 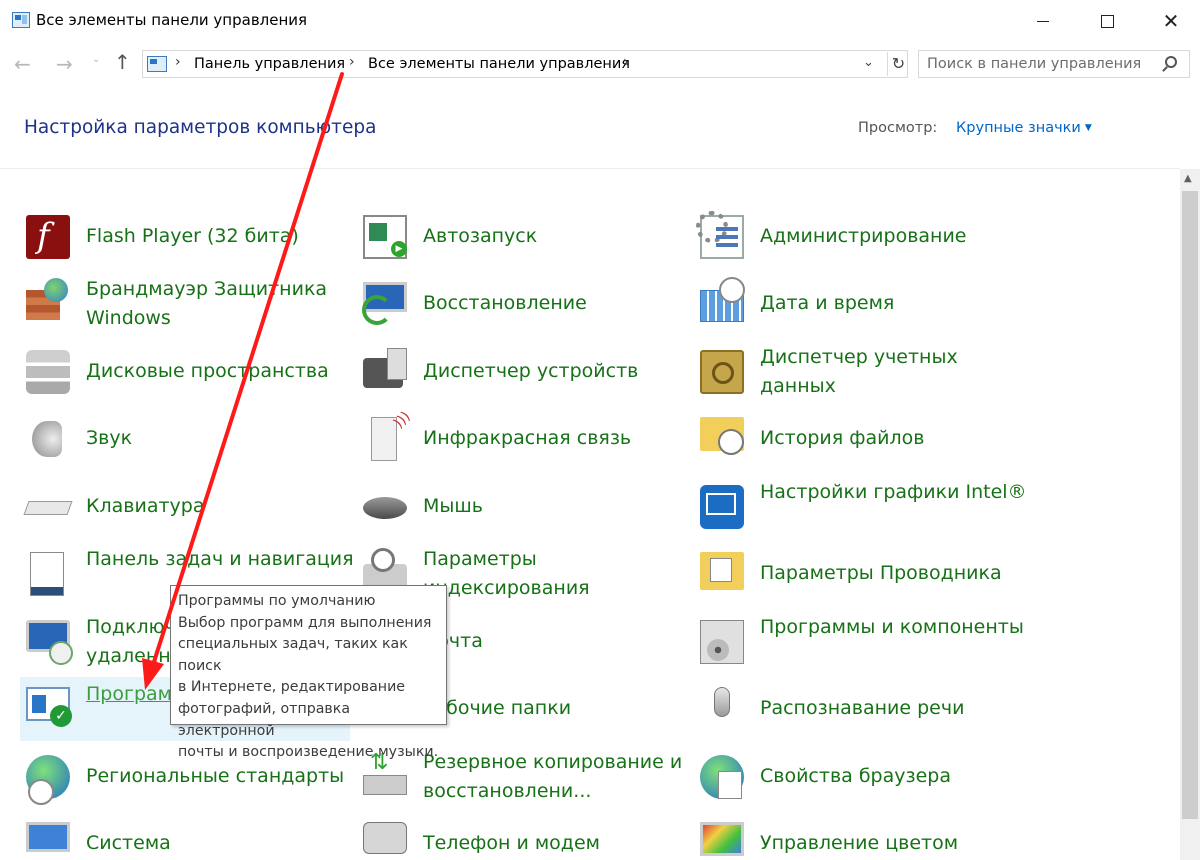 What do you see at coordinates (49, 642) in the screenshot?
I see `remote-desktop-icon` at bounding box center [49, 642].